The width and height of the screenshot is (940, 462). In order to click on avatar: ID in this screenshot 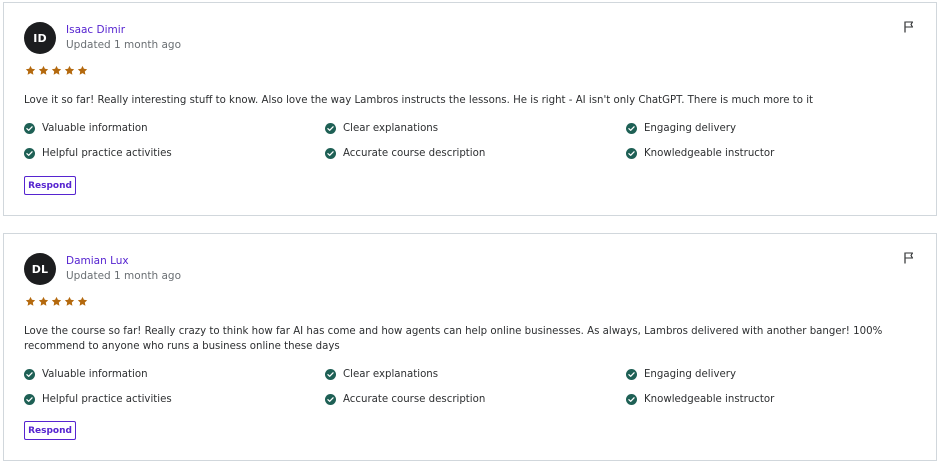, I will do `click(40, 38)`.